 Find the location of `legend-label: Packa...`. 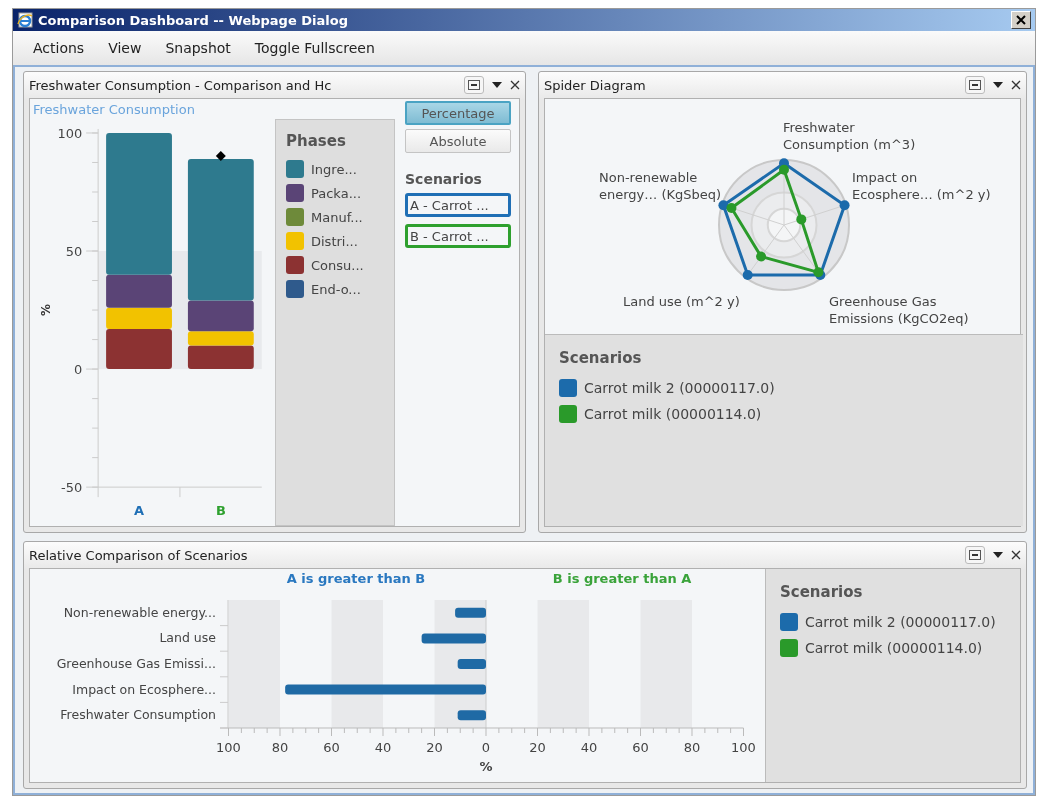

legend-label: Packa... is located at coordinates (336, 193).